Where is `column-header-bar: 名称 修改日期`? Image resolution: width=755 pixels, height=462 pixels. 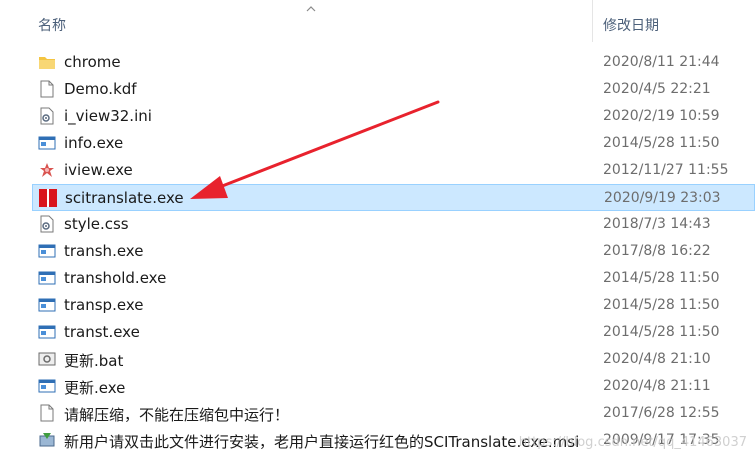
column-header-bar: 名称 修改日期 is located at coordinates (377, 21).